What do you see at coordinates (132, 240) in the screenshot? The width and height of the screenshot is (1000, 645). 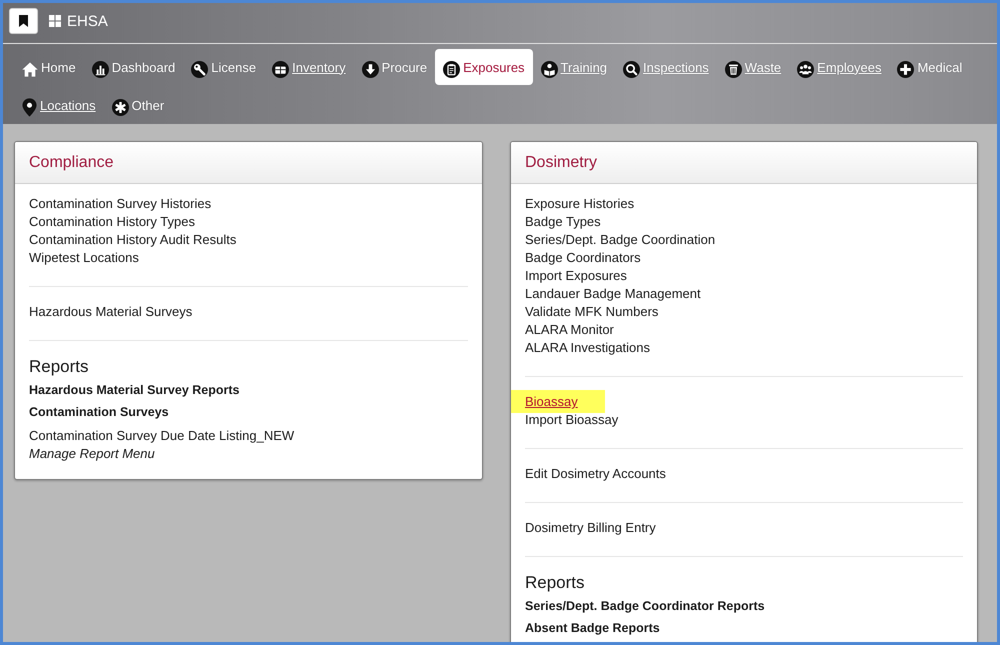 I see `menu-link: Contamination History Audit Results` at bounding box center [132, 240].